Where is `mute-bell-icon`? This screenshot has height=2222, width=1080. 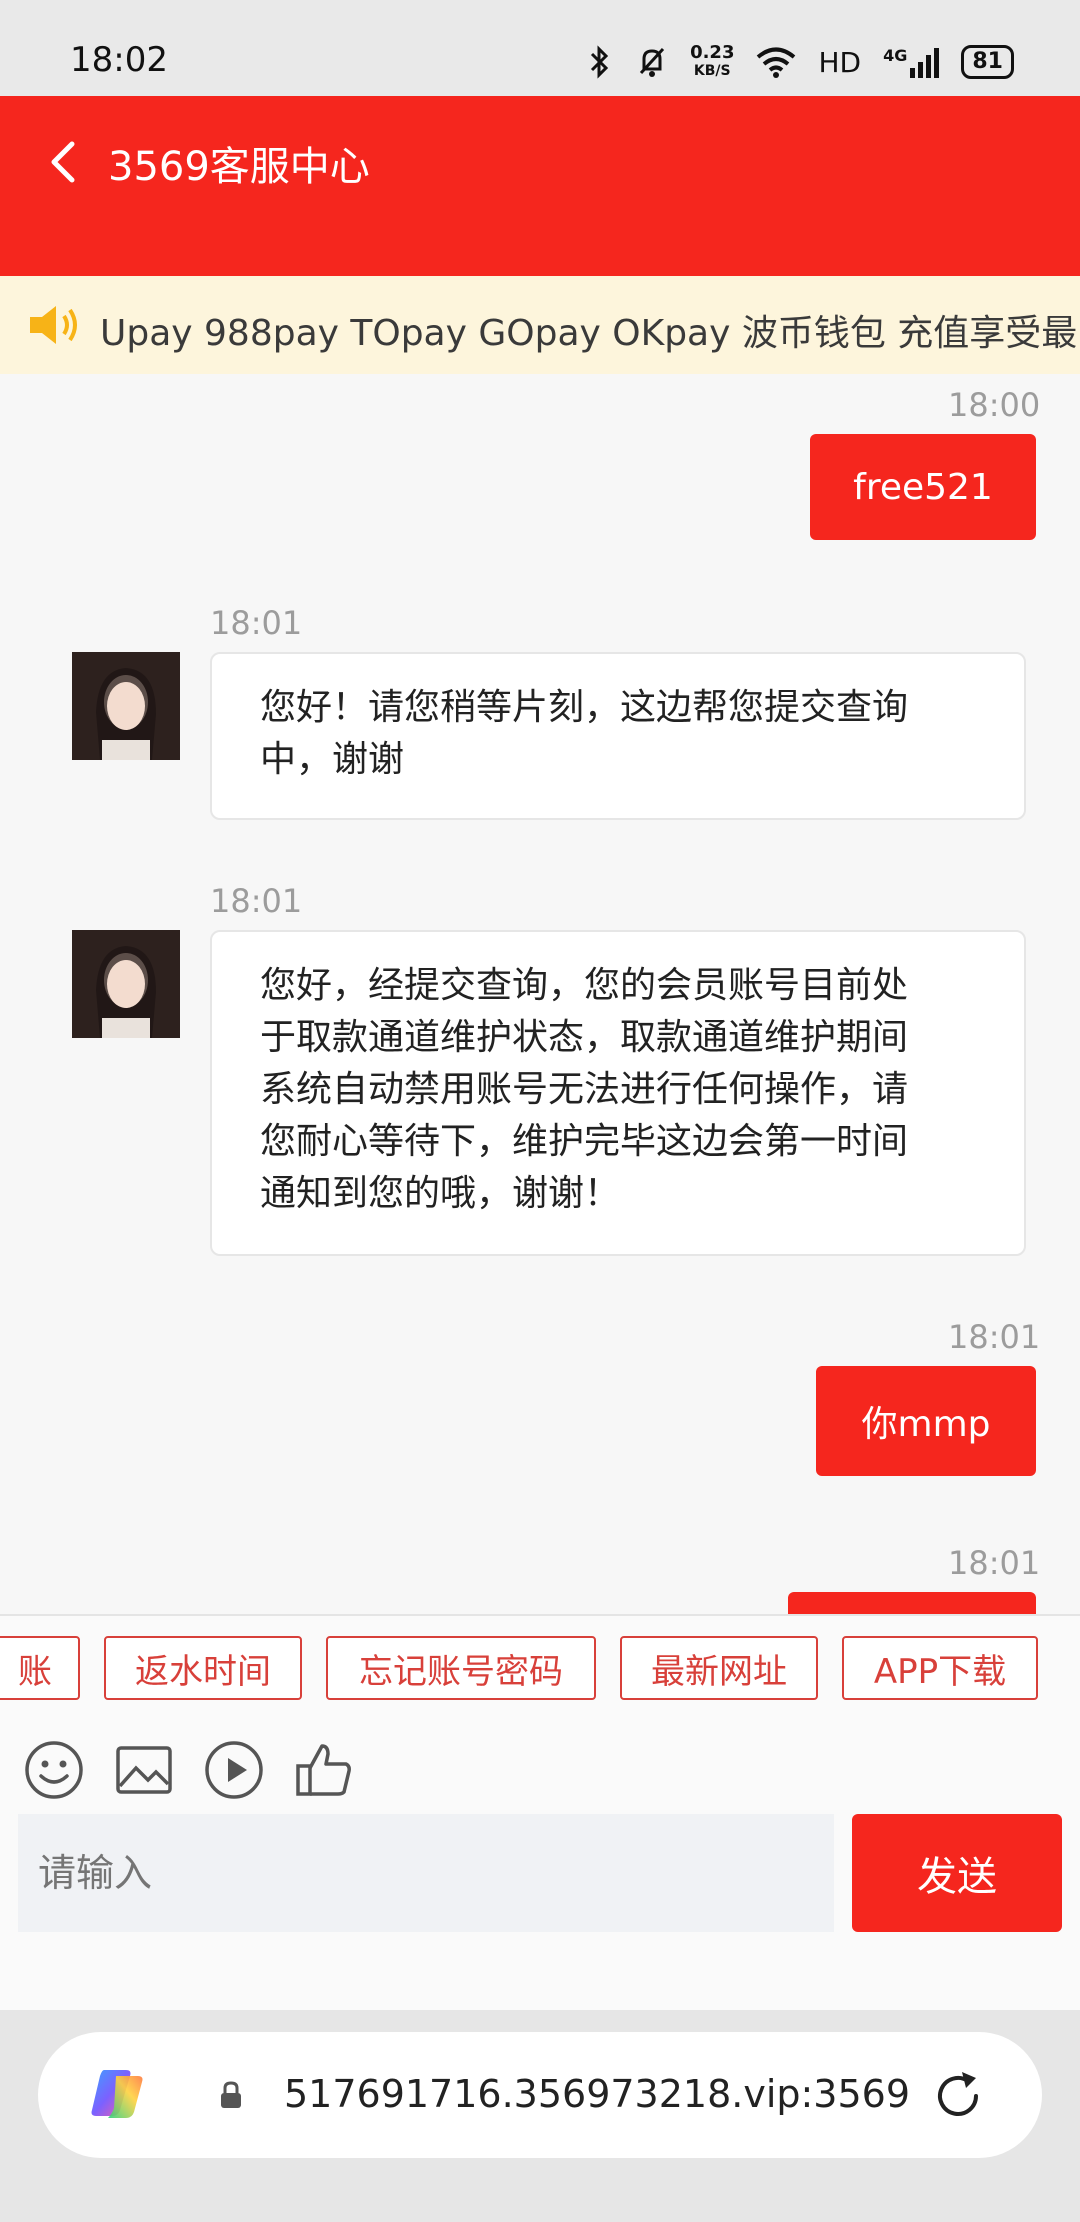
mute-bell-icon is located at coordinates (652, 62).